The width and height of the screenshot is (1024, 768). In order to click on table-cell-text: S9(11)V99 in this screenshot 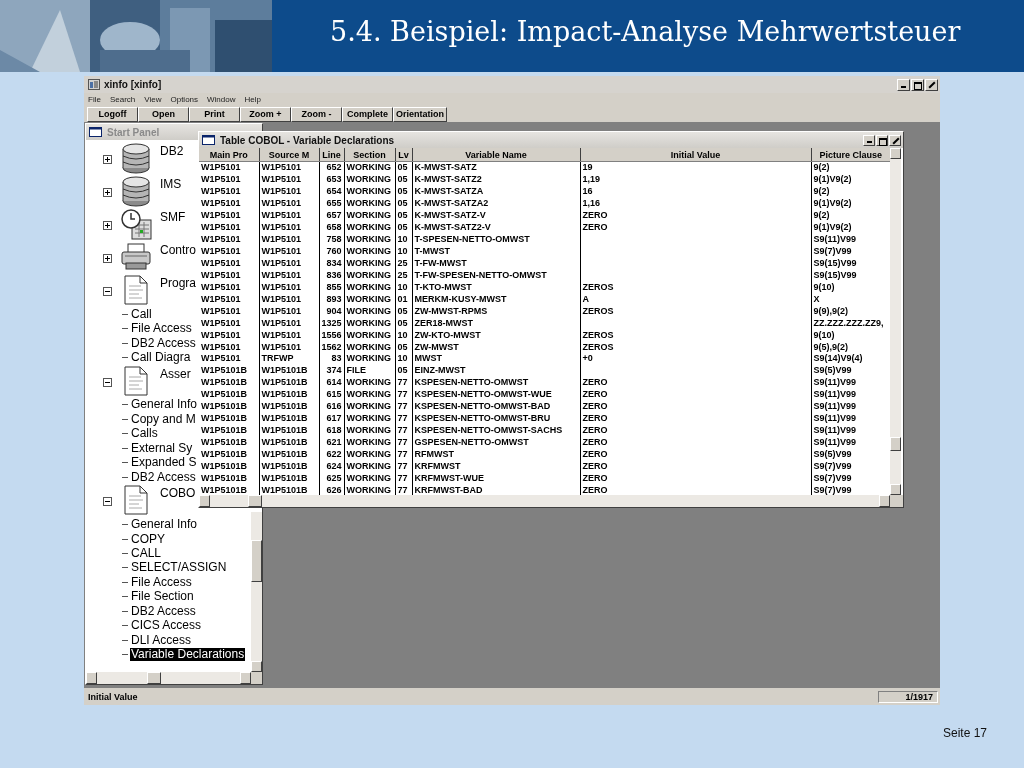, I will do `click(835, 430)`.